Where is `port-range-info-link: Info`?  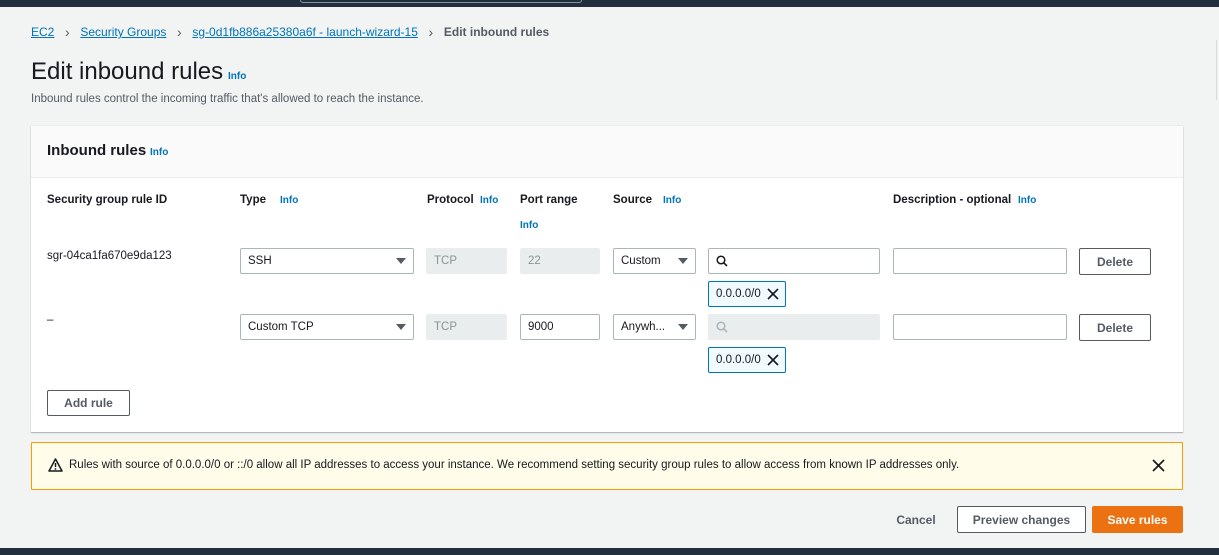 port-range-info-link: Info is located at coordinates (529, 225).